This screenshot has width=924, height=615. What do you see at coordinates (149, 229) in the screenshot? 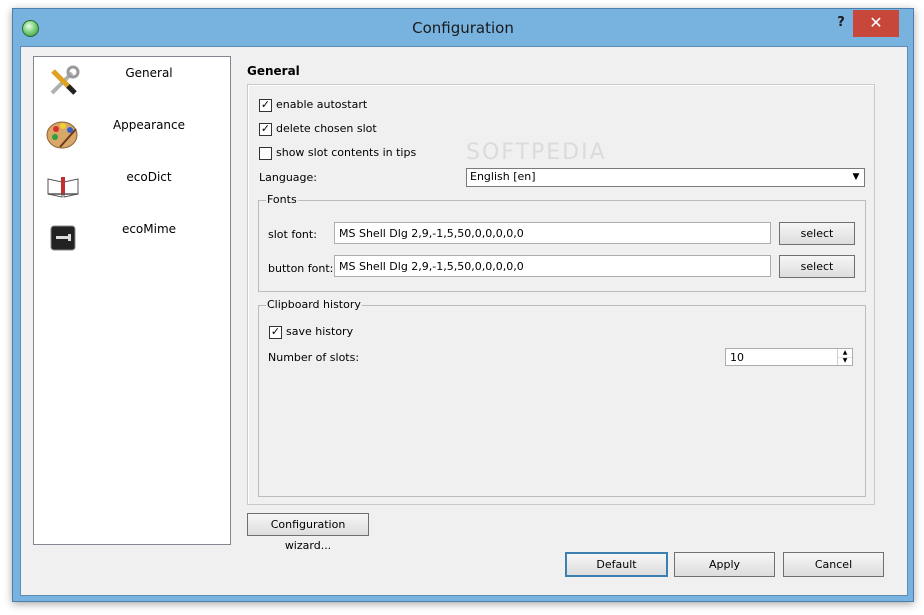
I see `sidebar-item-label: ecoMime` at bounding box center [149, 229].